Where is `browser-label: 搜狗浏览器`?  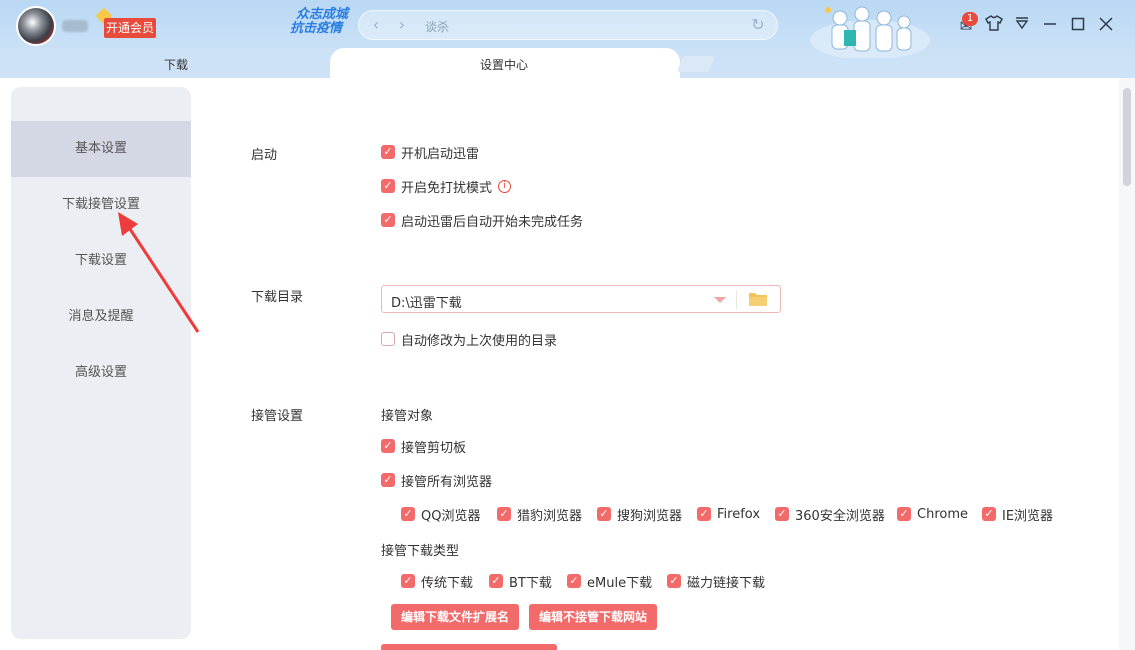 browser-label: 搜狗浏览器 is located at coordinates (649, 514).